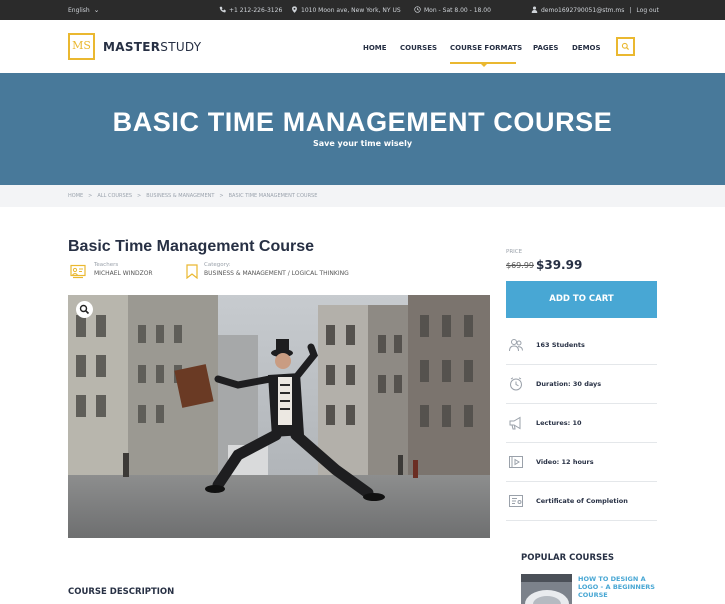  I want to click on map-pin-icon, so click(294, 9).